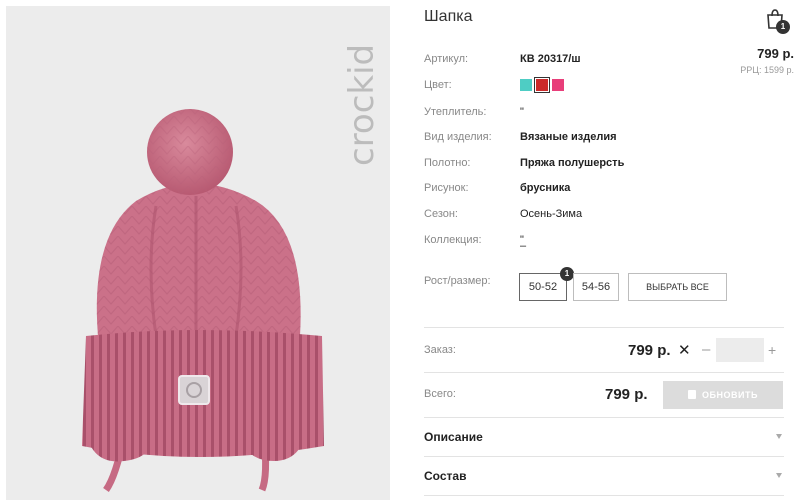 The width and height of the screenshot is (800, 500). What do you see at coordinates (457, 281) in the screenshot?
I see `attr-label: Рост/размер:` at bounding box center [457, 281].